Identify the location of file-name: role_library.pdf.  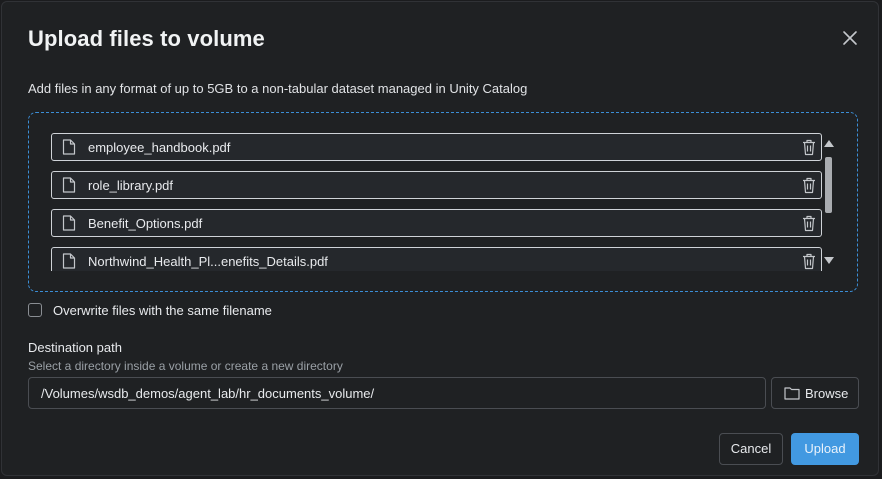
(131, 185).